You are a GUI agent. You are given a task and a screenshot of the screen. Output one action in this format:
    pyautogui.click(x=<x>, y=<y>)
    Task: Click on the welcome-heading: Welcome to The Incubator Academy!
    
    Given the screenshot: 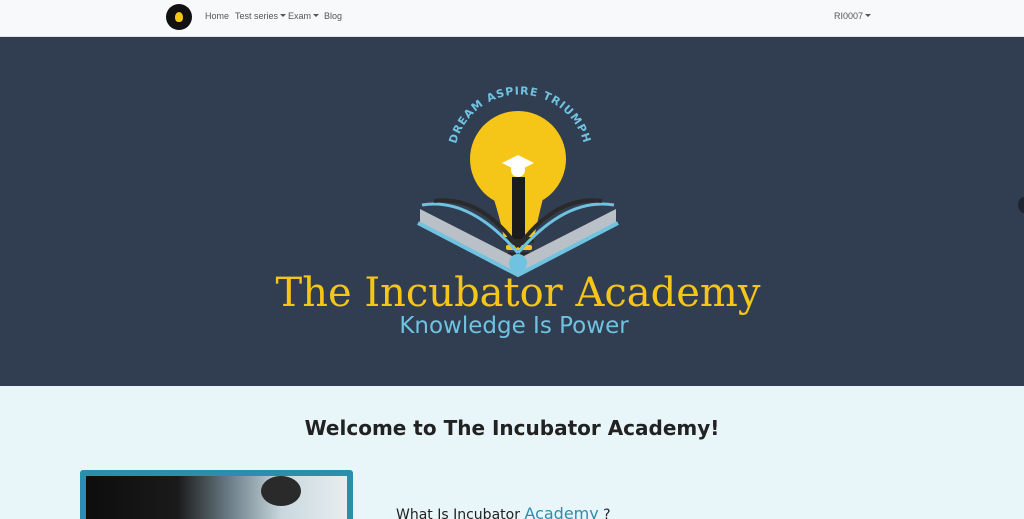 What is the action you would take?
    pyautogui.click(x=512, y=428)
    